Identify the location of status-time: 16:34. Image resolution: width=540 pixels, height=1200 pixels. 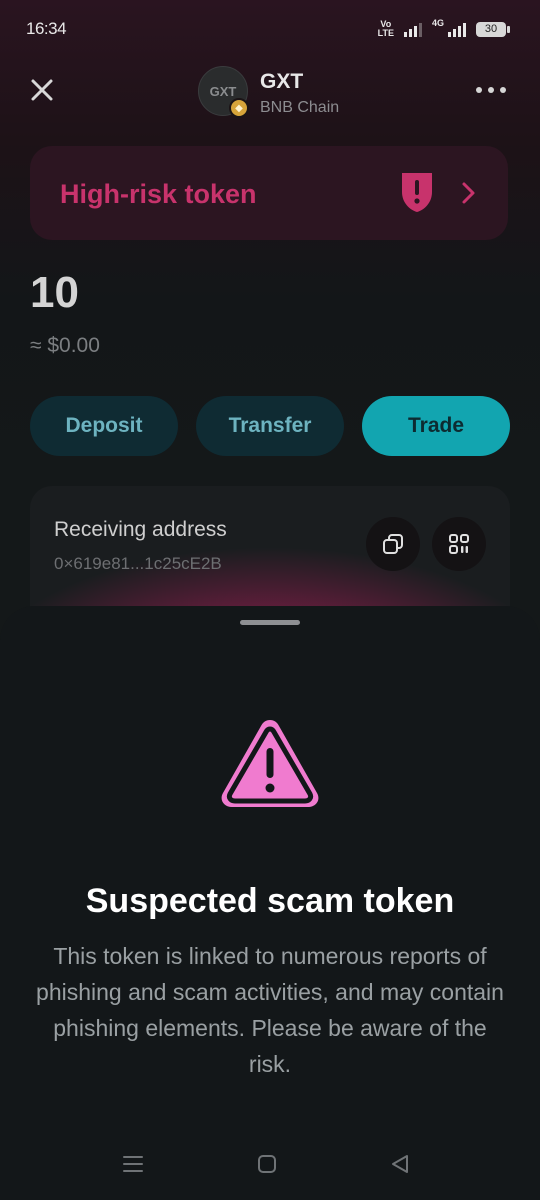
(46, 28).